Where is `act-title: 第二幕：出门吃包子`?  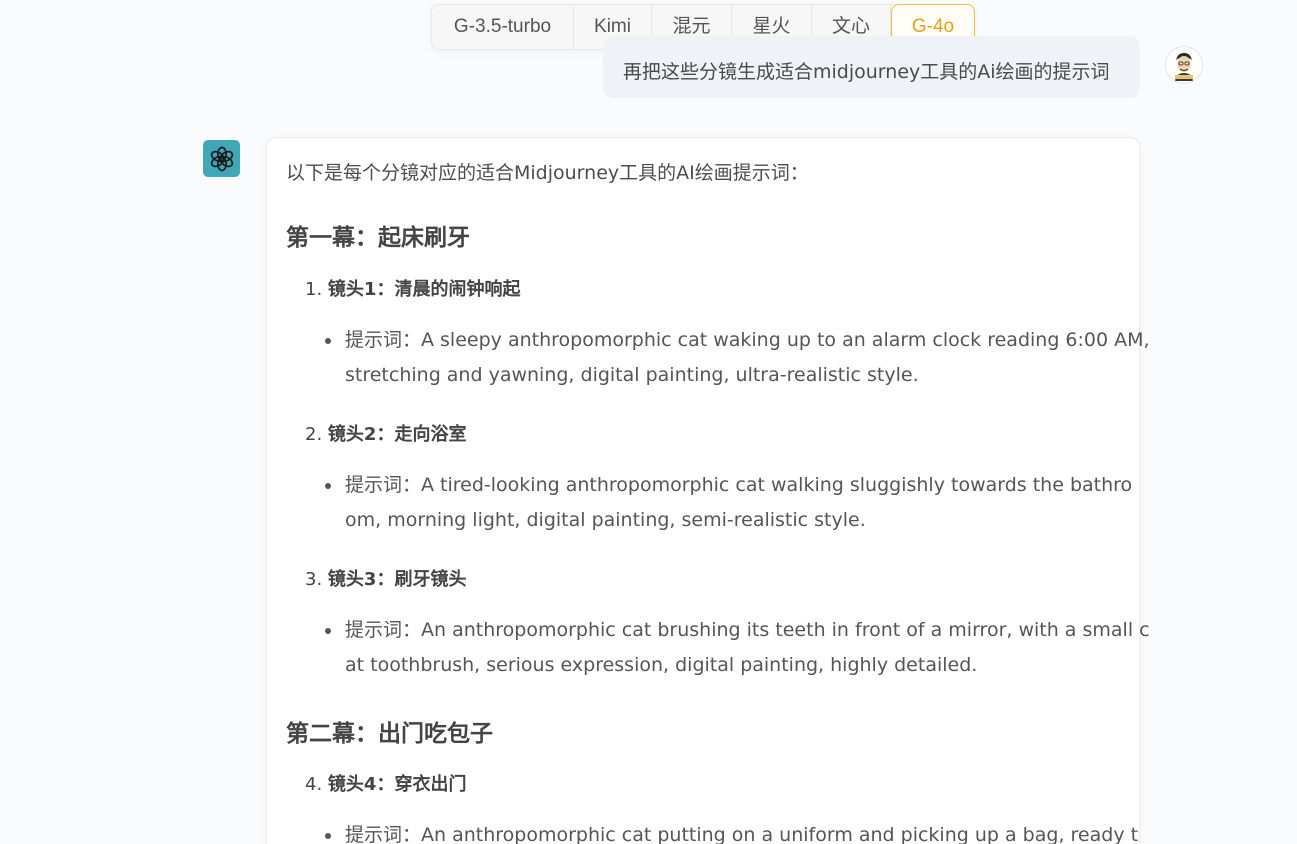 act-title: 第二幕：出门吃包子 is located at coordinates (389, 734).